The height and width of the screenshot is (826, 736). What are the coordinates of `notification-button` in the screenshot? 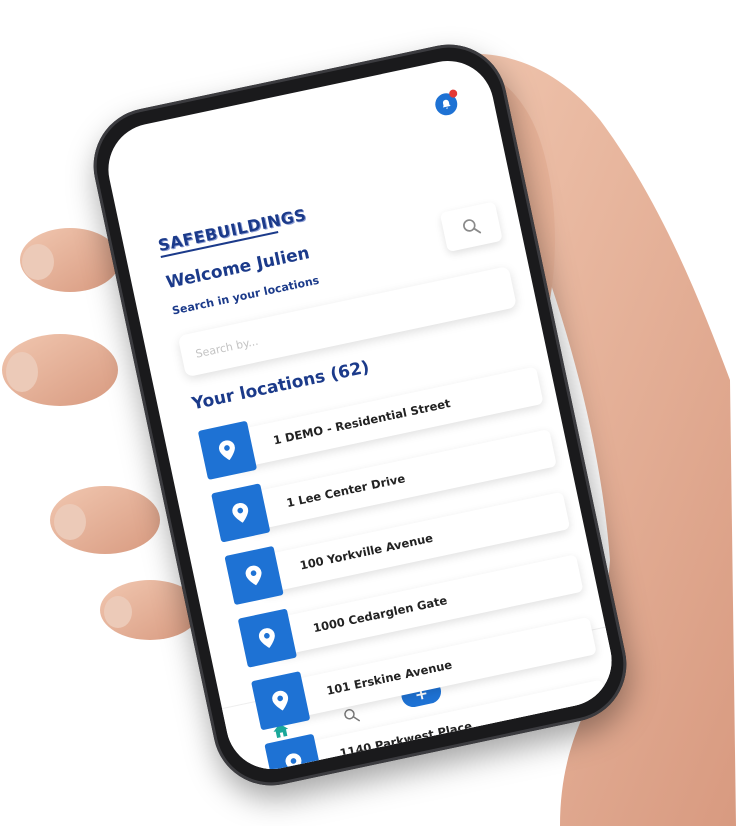 It's located at (446, 103).